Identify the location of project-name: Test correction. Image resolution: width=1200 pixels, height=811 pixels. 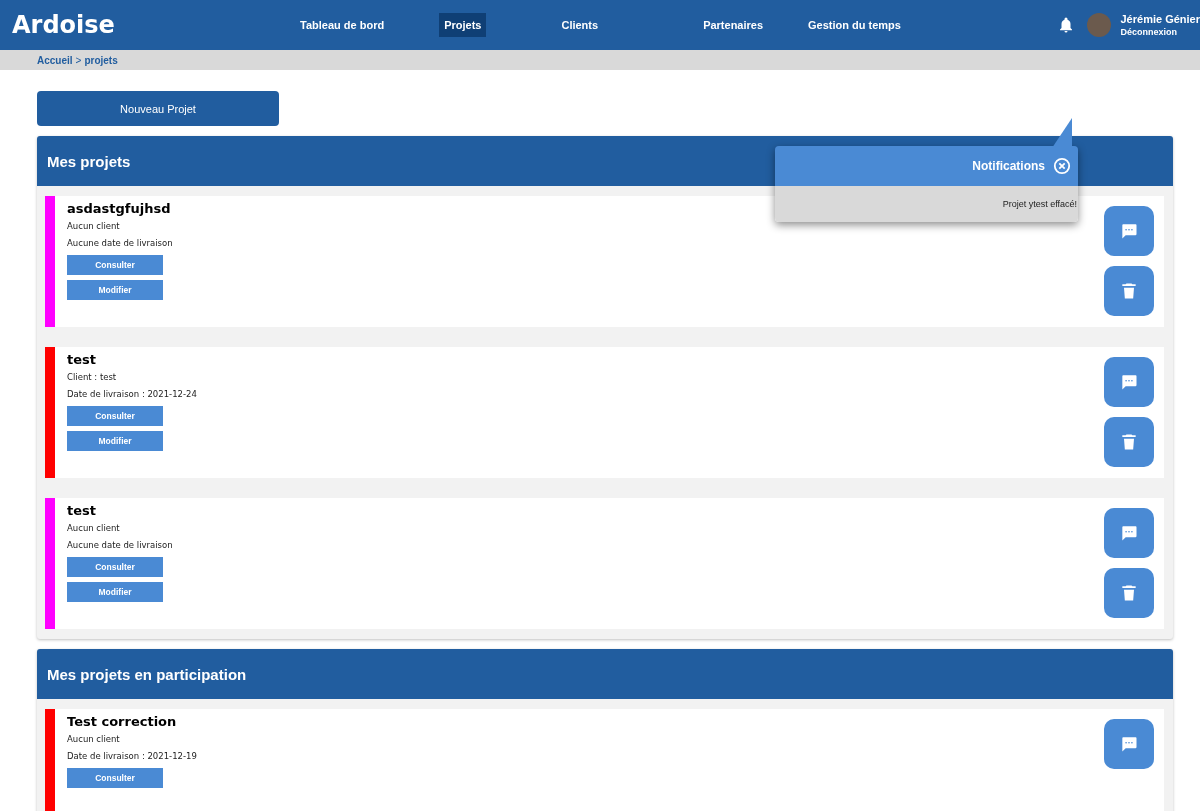
(122, 721).